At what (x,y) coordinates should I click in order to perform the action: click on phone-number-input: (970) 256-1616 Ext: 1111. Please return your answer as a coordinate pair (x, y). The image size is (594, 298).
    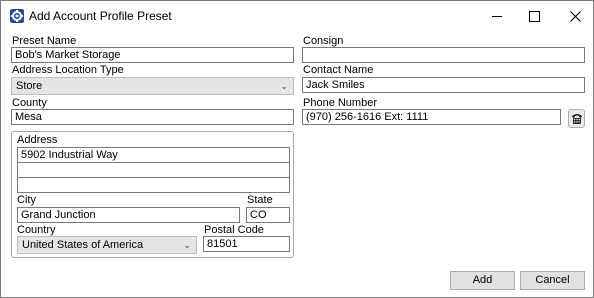
    Looking at the image, I should click on (431, 117).